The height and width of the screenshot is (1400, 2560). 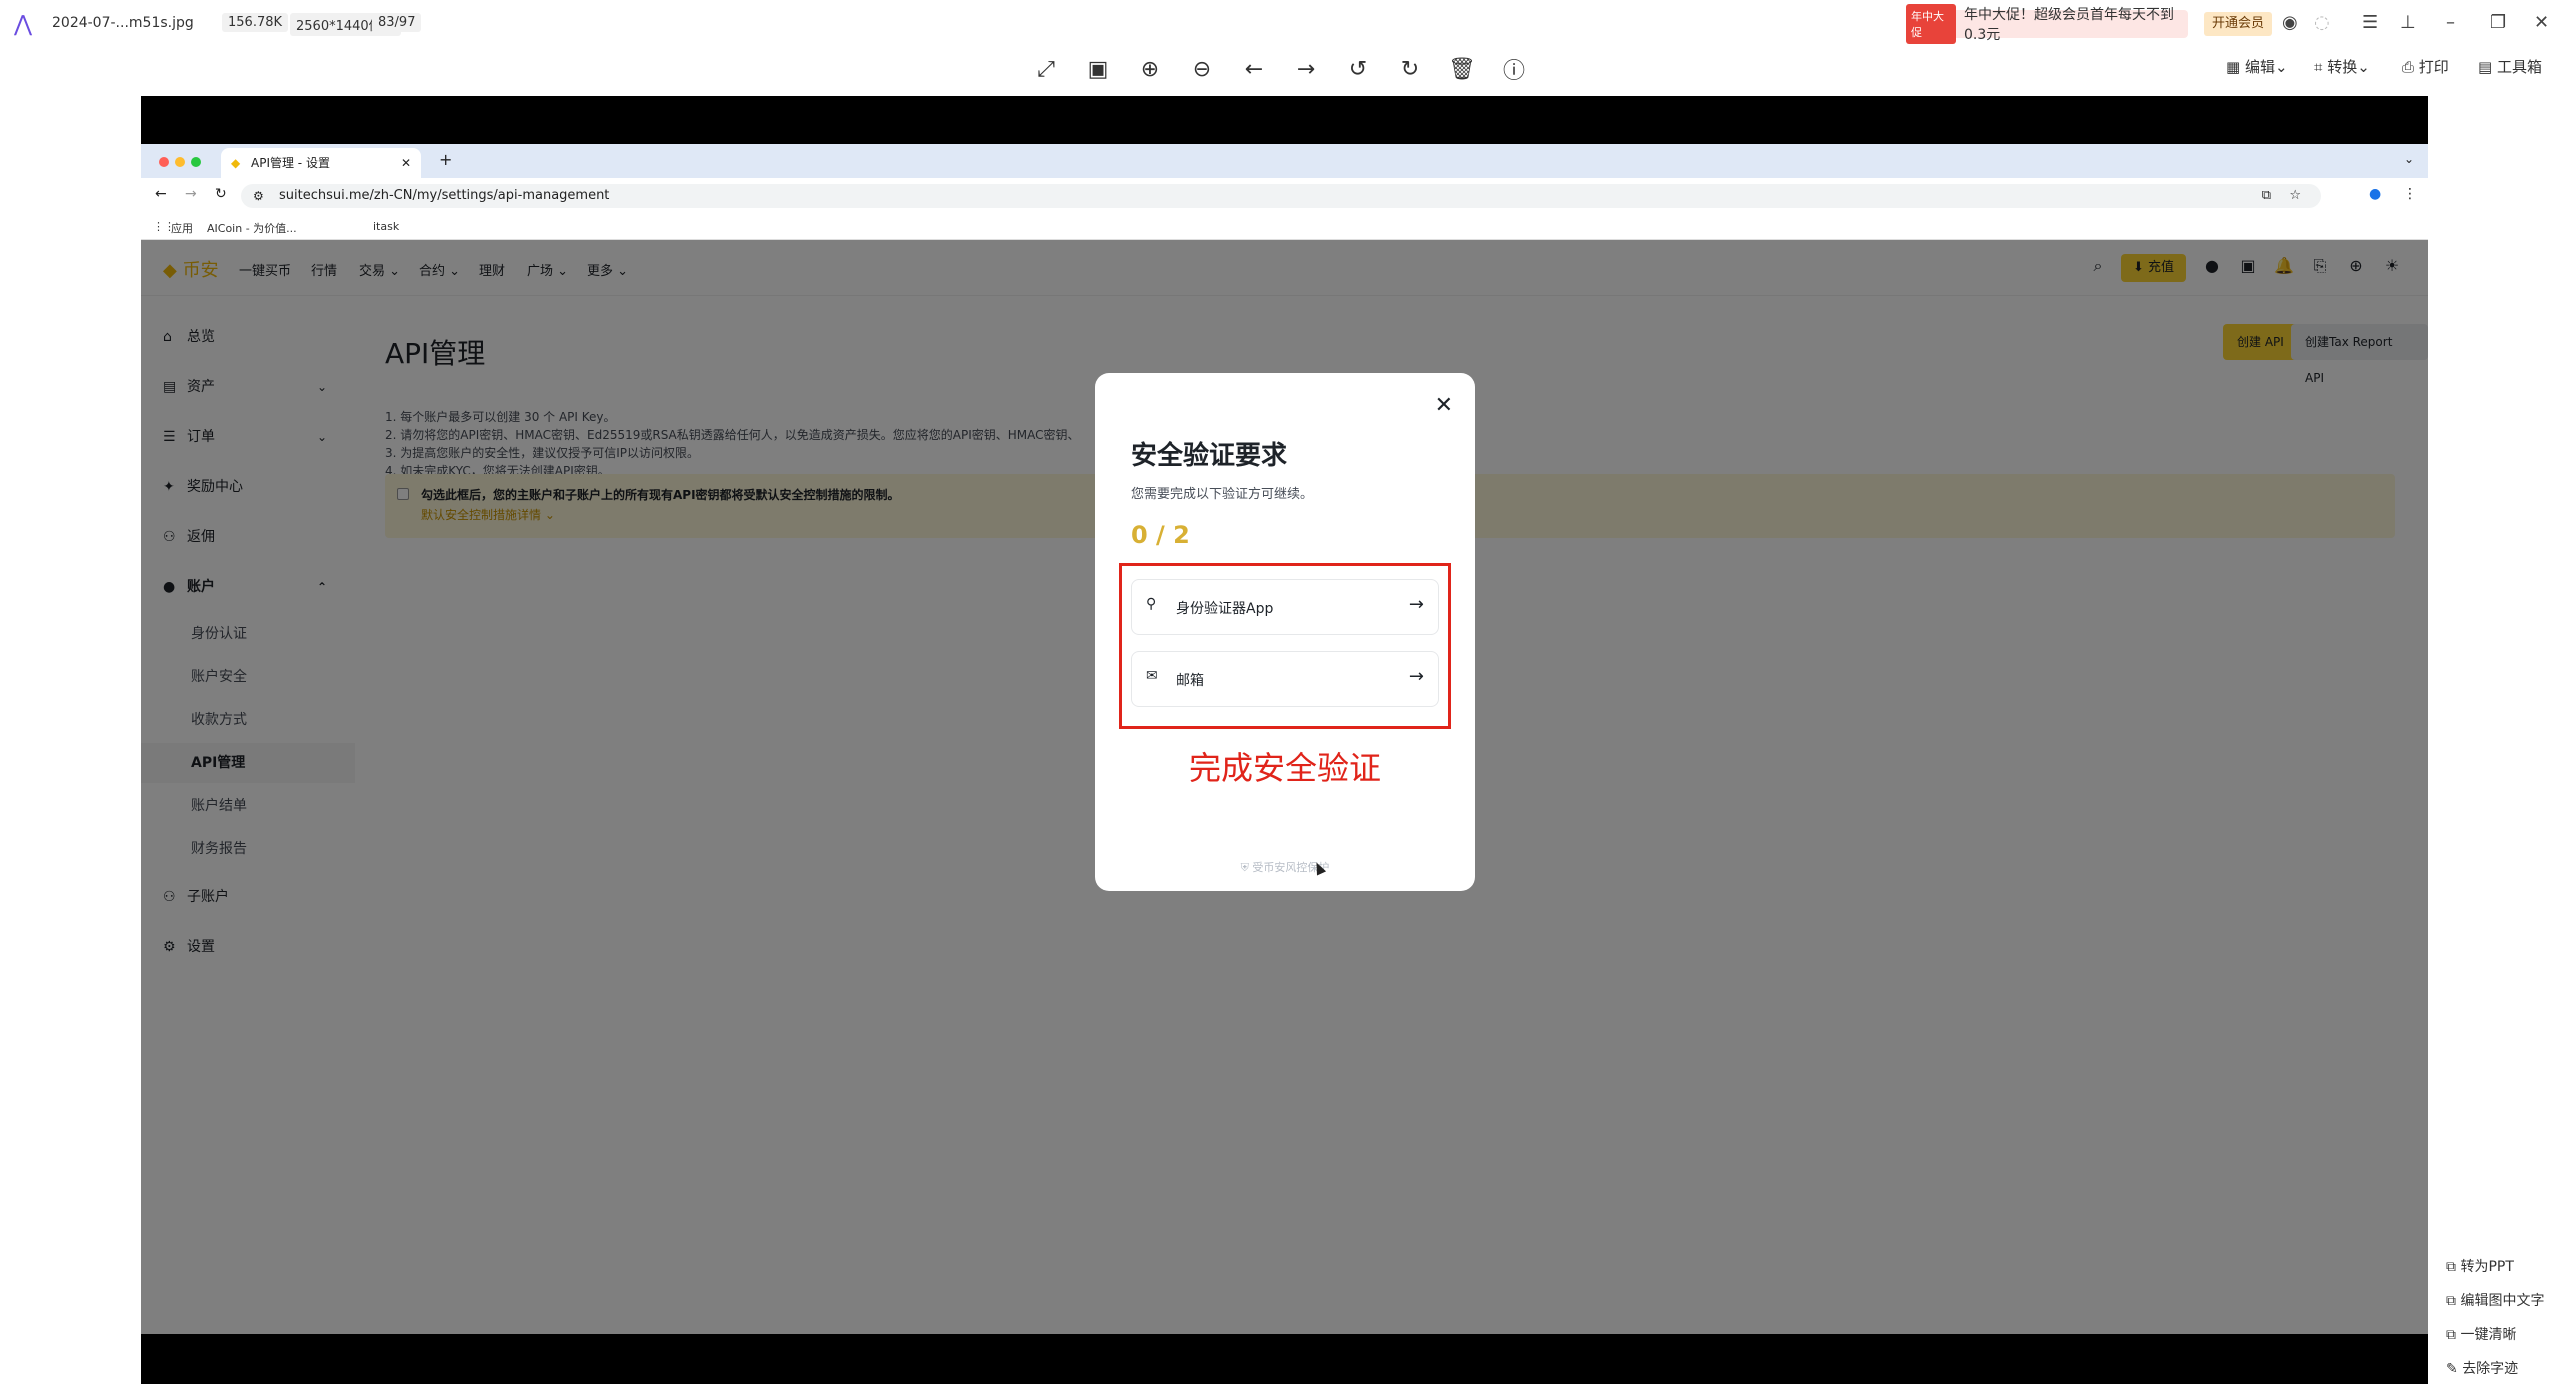 What do you see at coordinates (1150, 69) in the screenshot?
I see `zoom-in-icon: ⊕` at bounding box center [1150, 69].